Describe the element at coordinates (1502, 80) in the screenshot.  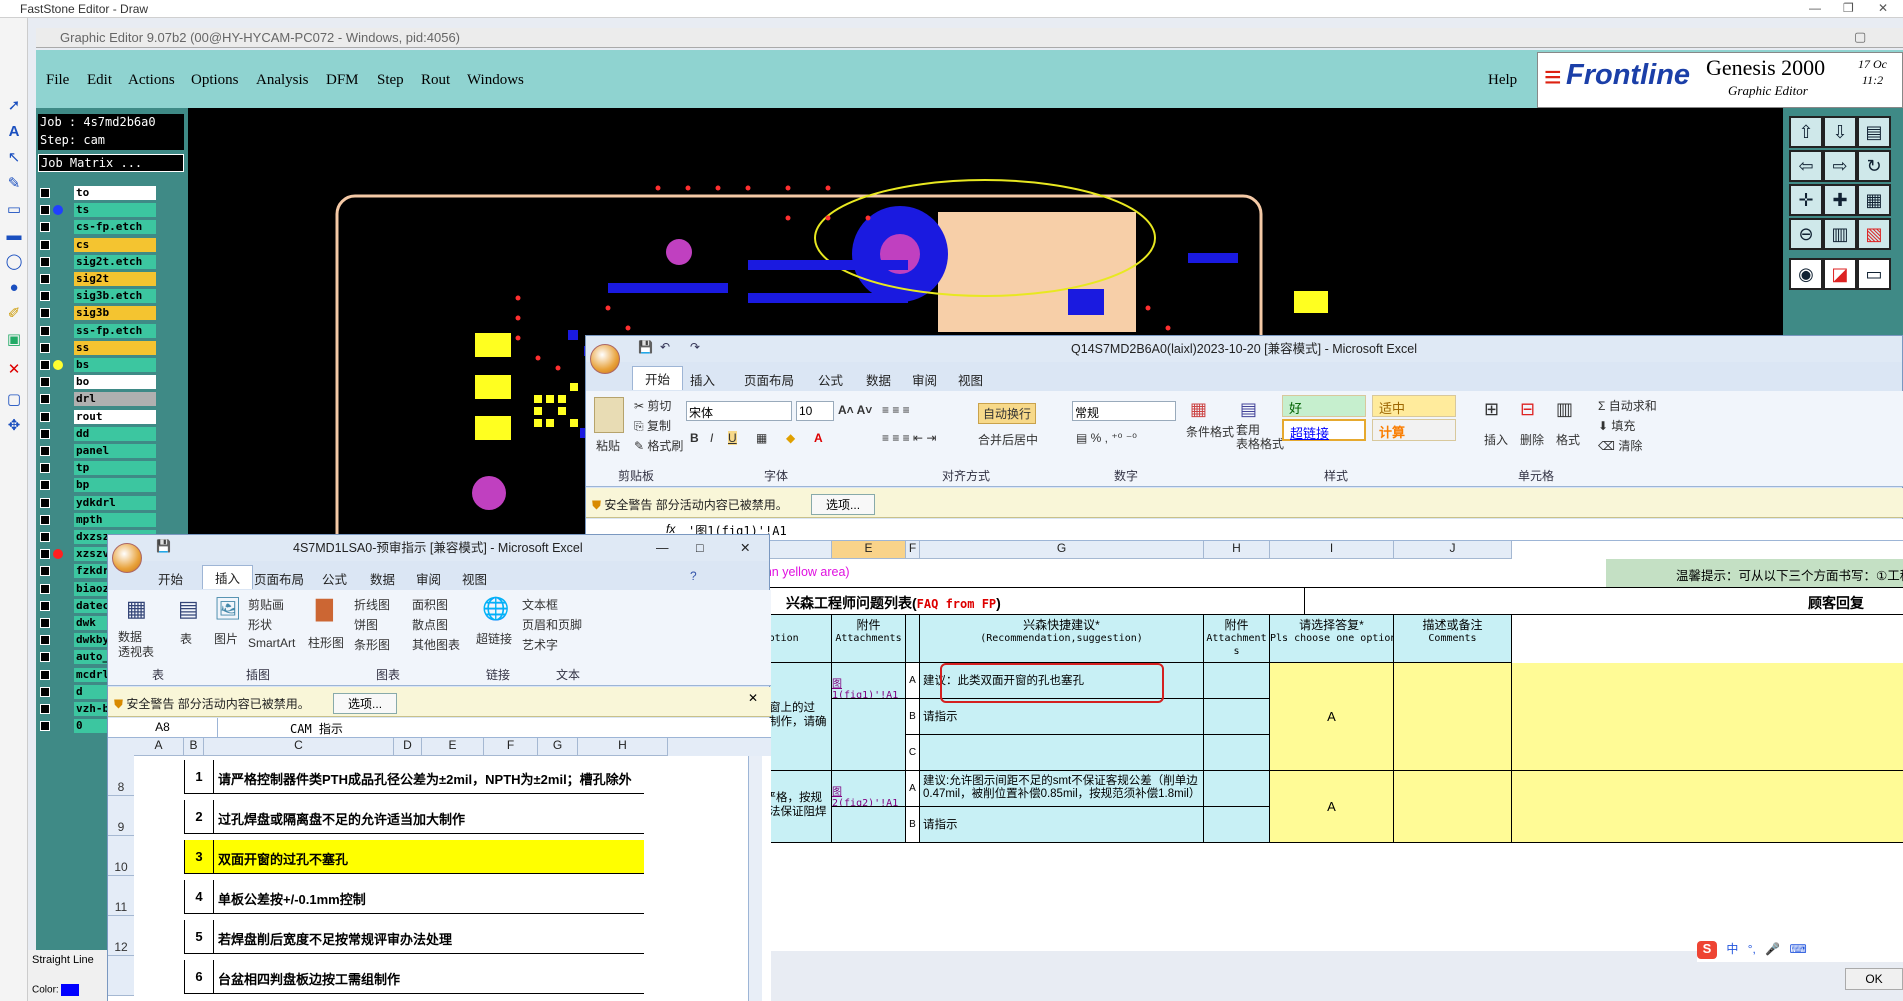
I see `menu-help: Help` at that location.